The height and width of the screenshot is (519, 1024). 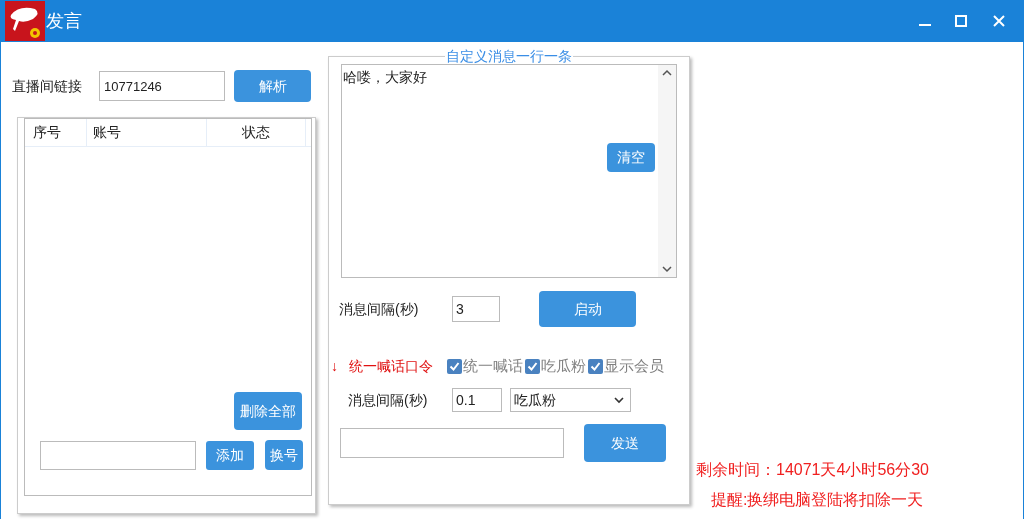 I want to click on caret-icon, so click(x=619, y=400).